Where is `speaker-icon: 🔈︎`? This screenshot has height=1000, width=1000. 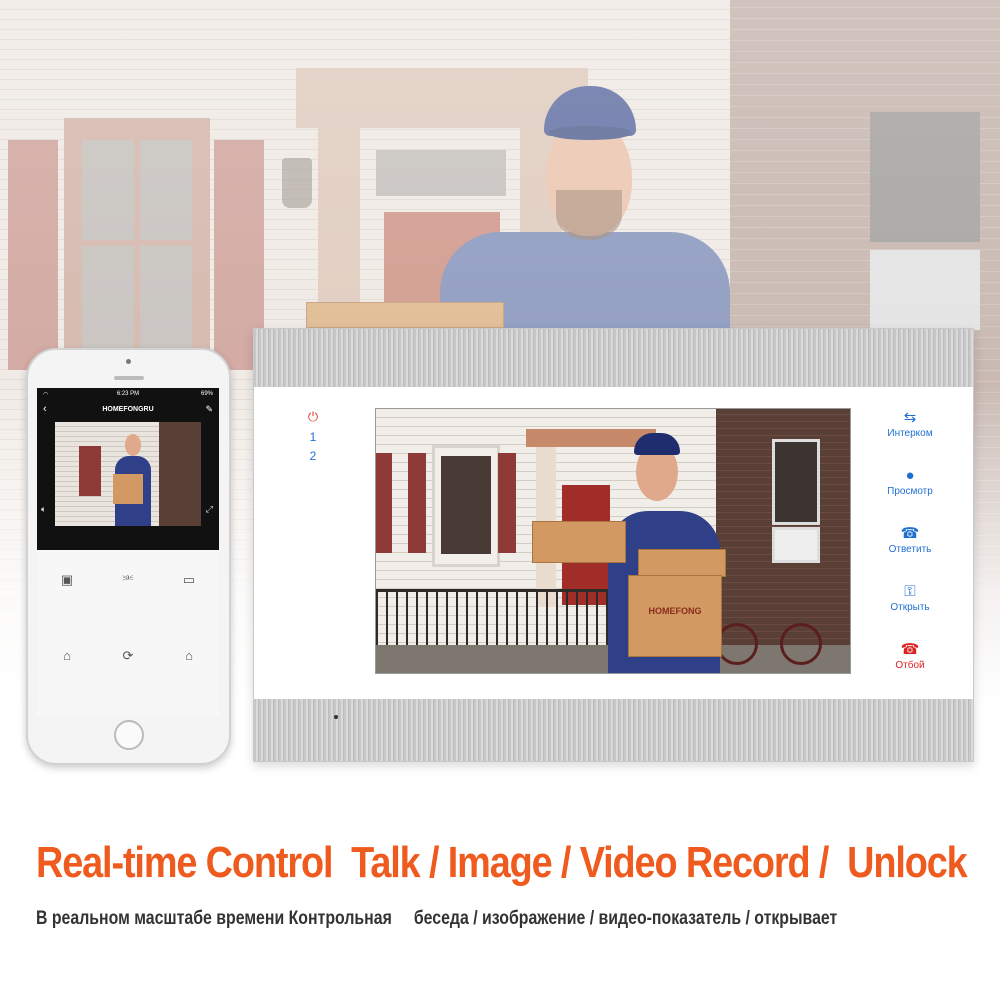
speaker-icon: 🔈︎ is located at coordinates (43, 509).